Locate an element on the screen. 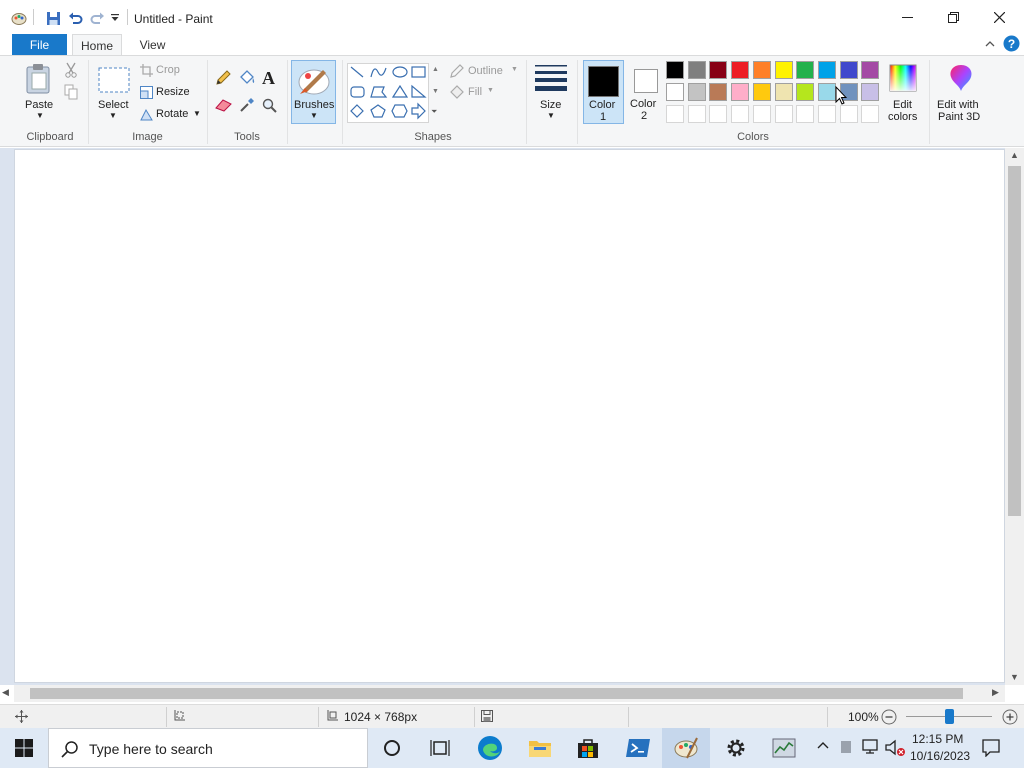  pencil-icon is located at coordinates (223, 79).